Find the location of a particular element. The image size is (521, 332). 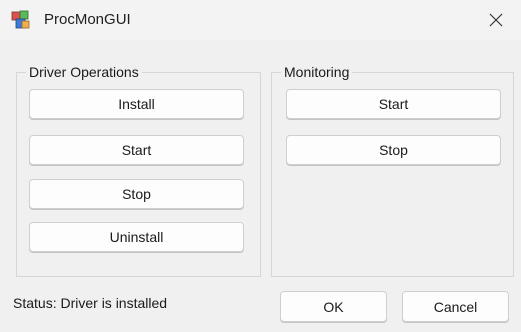

close-button is located at coordinates (496, 20).